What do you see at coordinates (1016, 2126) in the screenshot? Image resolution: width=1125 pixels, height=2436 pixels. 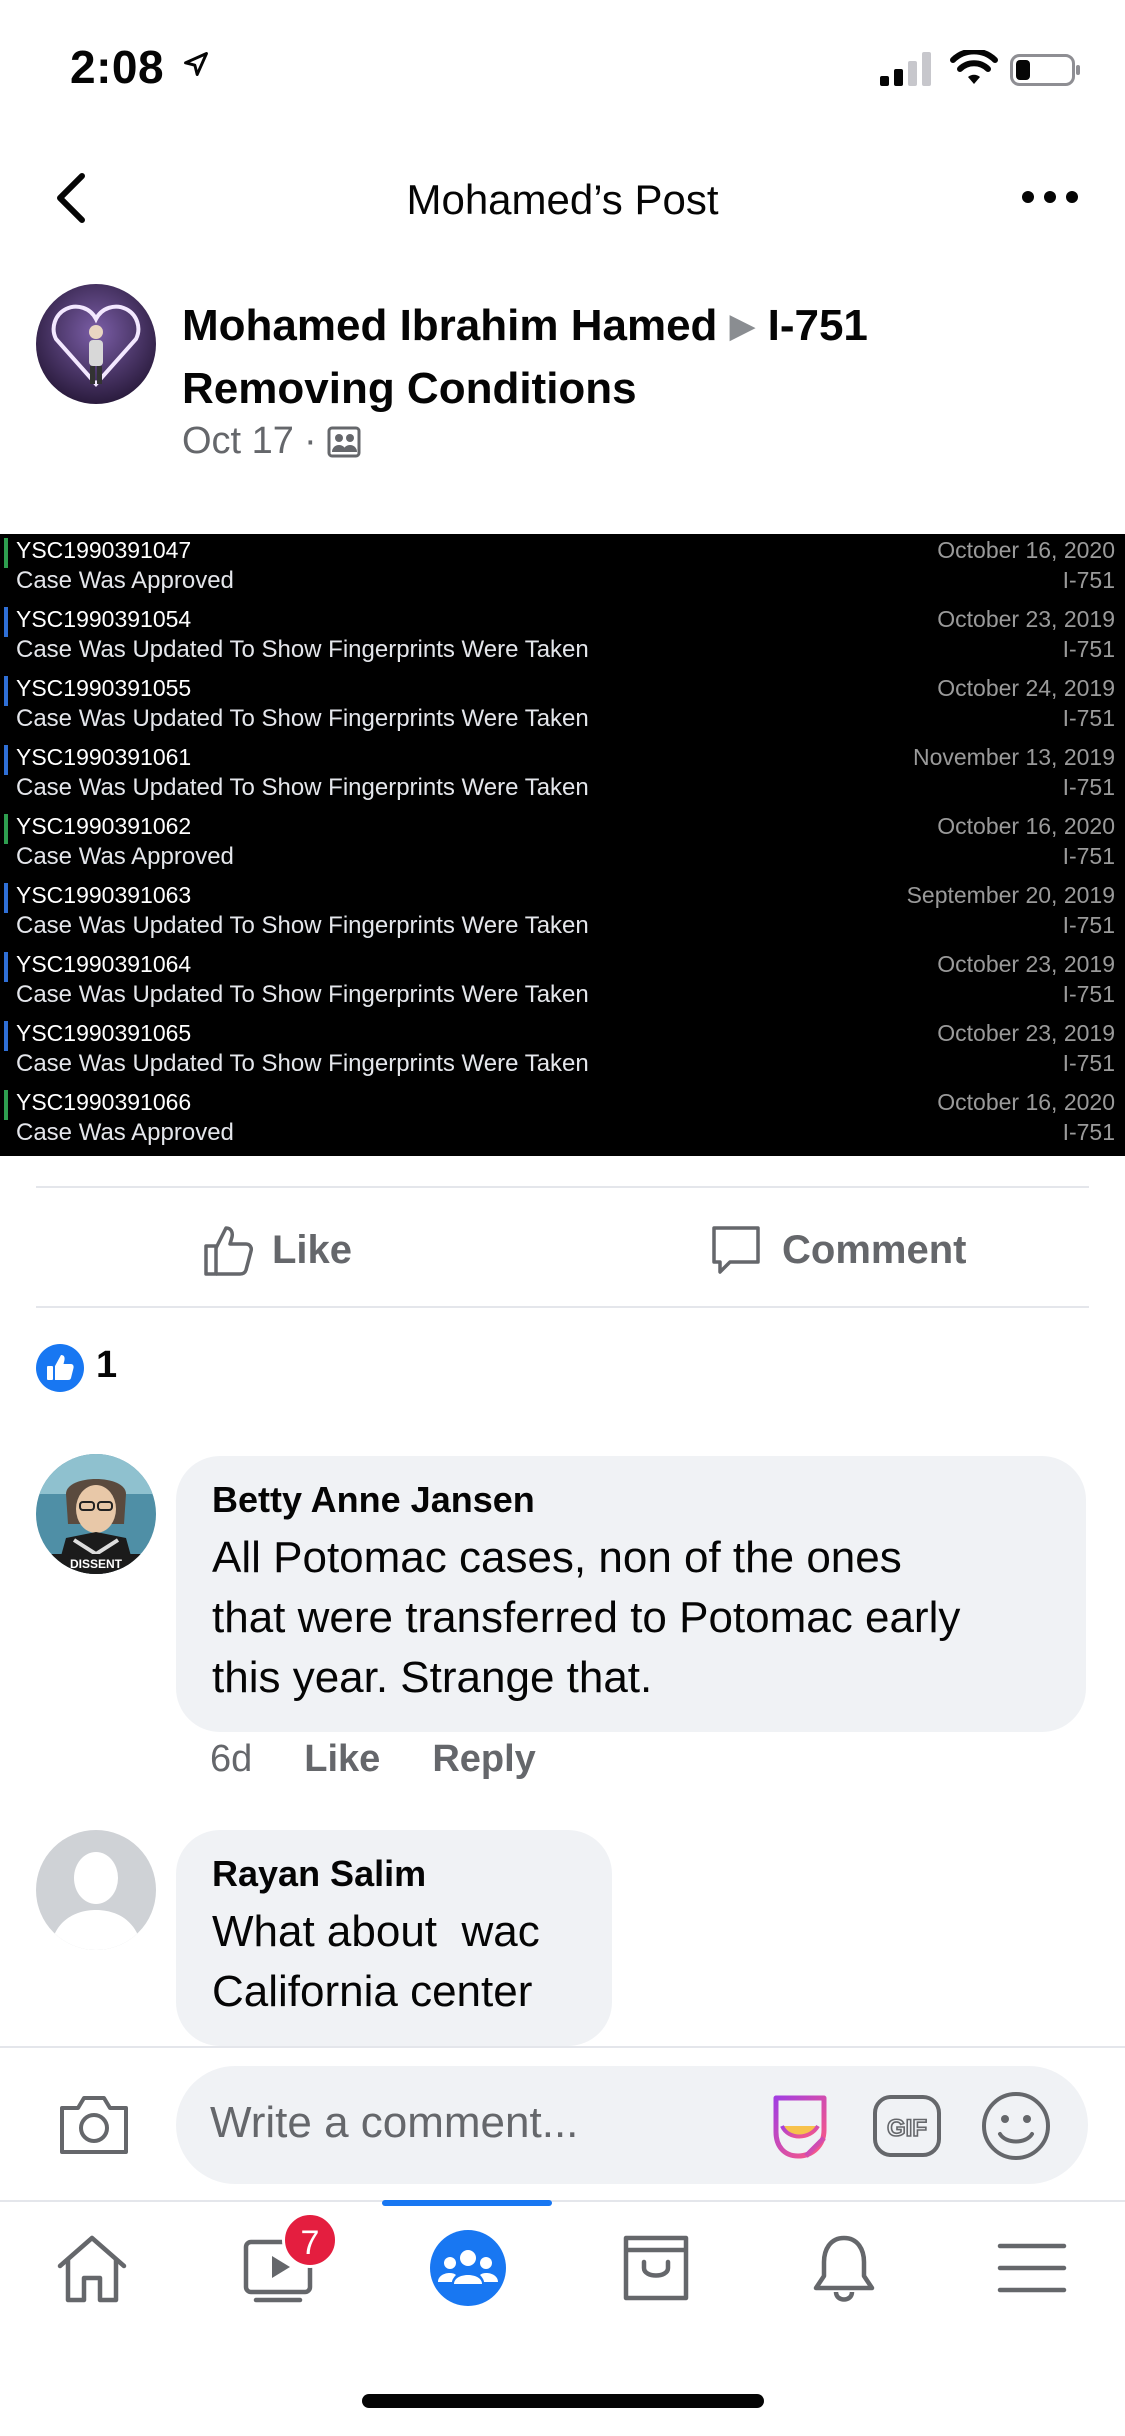 I see `emoji-icon` at bounding box center [1016, 2126].